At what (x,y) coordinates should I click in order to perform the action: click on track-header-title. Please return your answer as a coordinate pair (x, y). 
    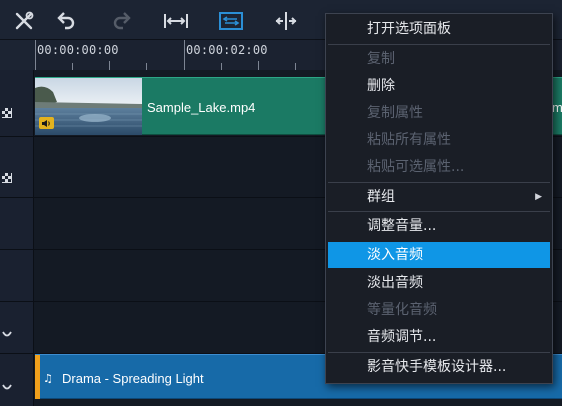
    Looking at the image, I should click on (17, 224).